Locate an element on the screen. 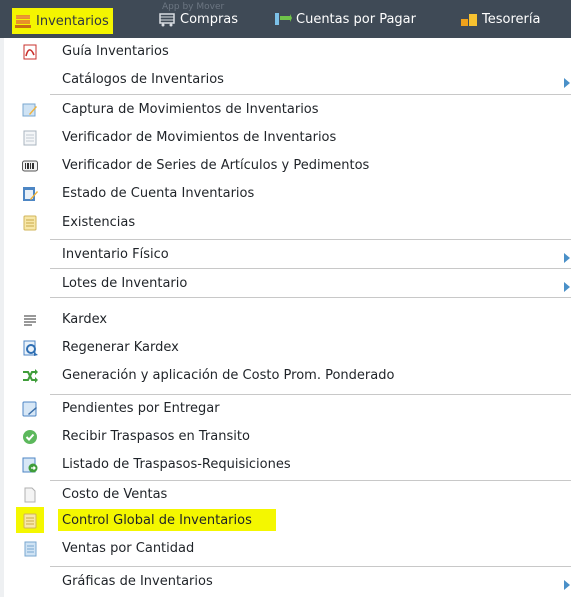  menu-item-pendientes-entregar: Pendientes por Entregar is located at coordinates (285, 409).